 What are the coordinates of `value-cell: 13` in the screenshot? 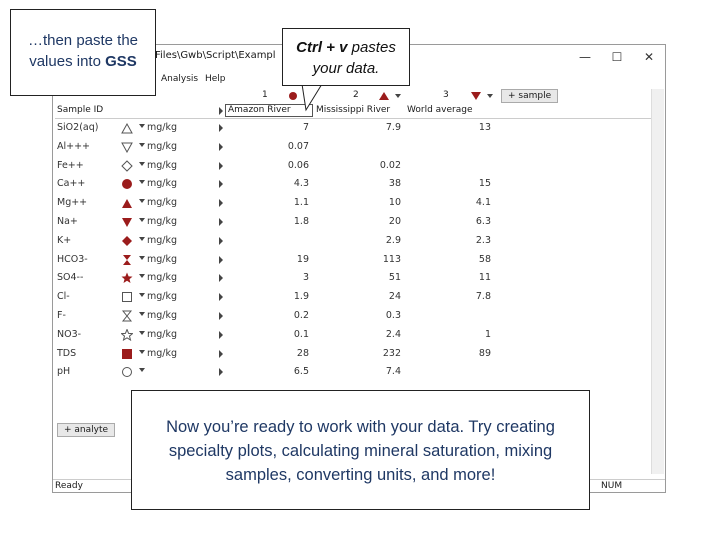 It's located at (448, 128).